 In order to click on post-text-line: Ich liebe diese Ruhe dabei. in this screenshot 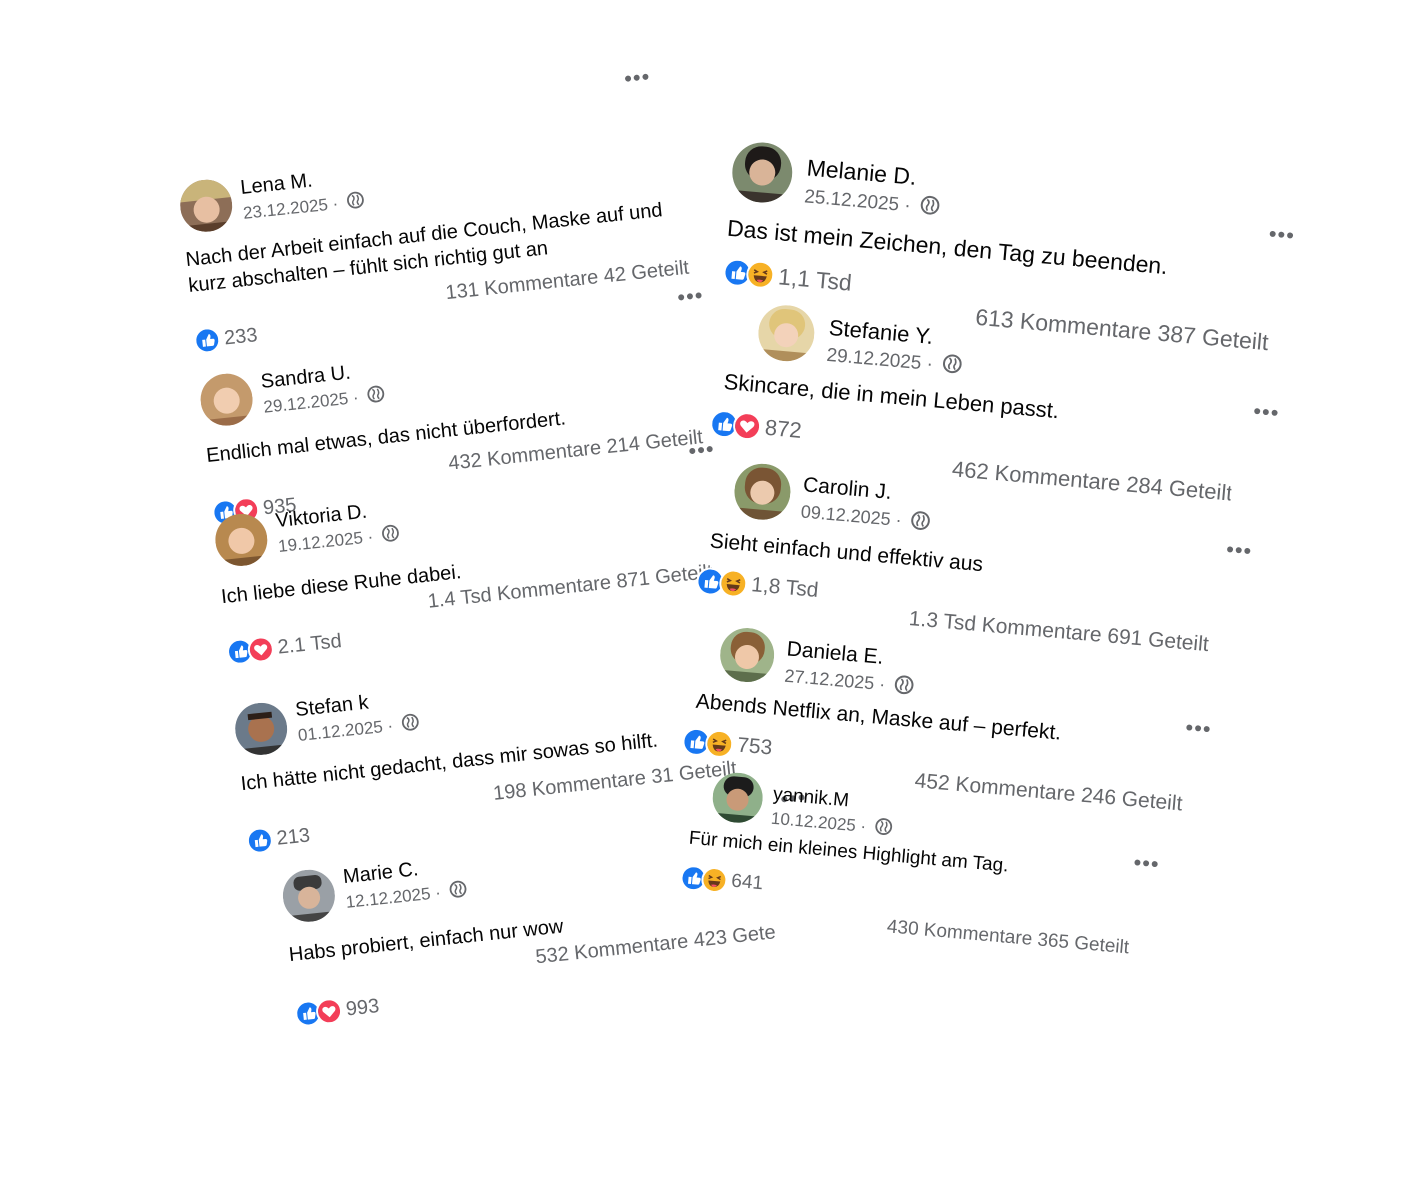, I will do `click(341, 585)`.